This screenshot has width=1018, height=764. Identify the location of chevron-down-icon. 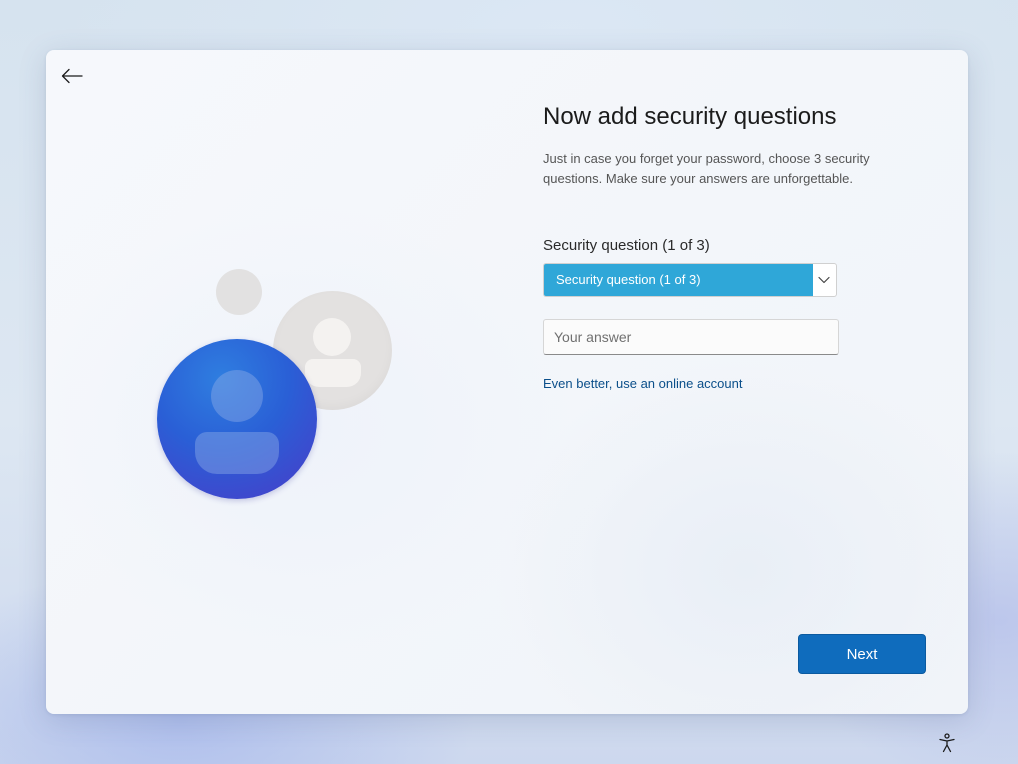
(824, 280).